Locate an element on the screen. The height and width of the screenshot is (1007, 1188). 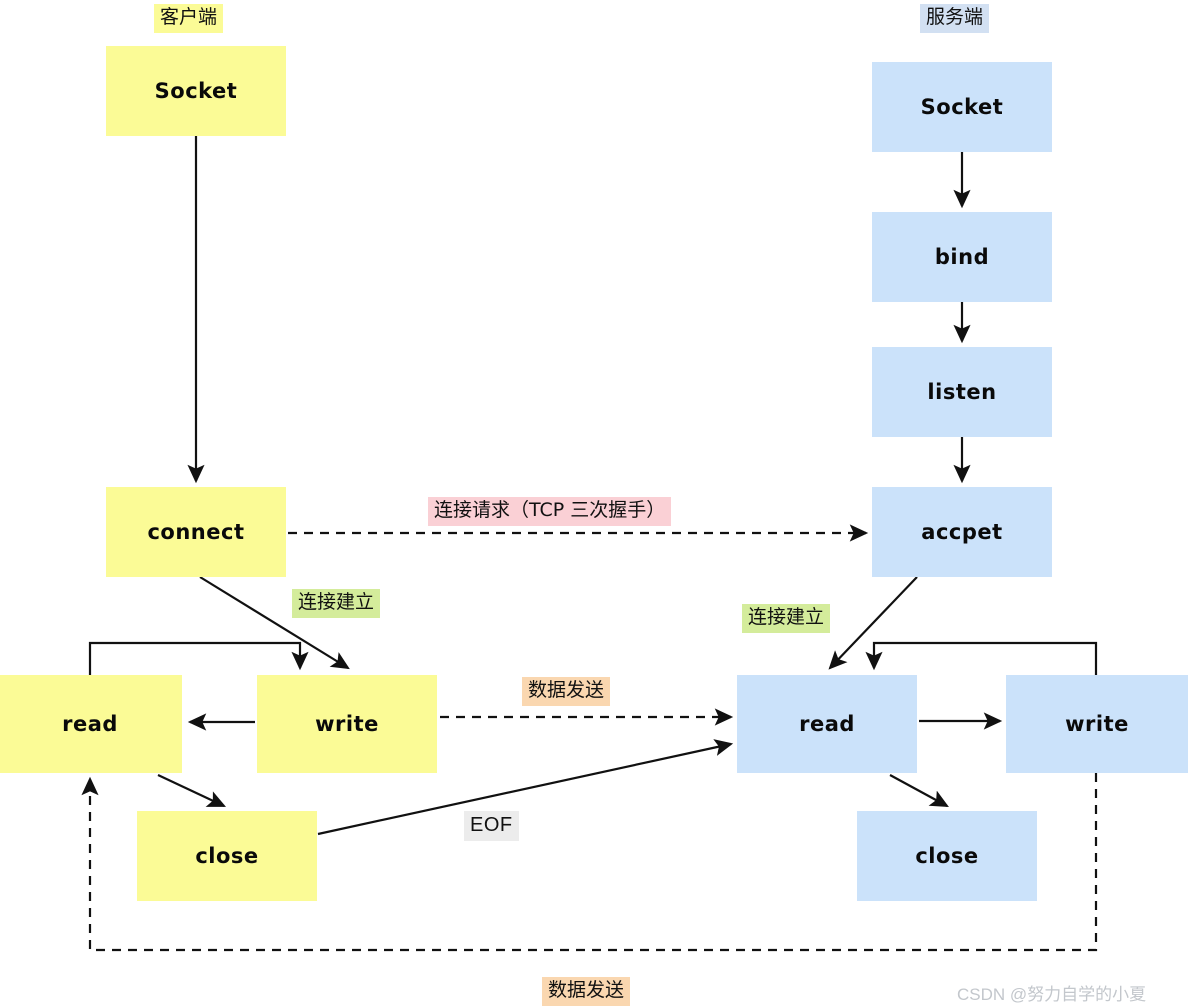
label-connection-established-server: 连接建立 is located at coordinates (786, 618).